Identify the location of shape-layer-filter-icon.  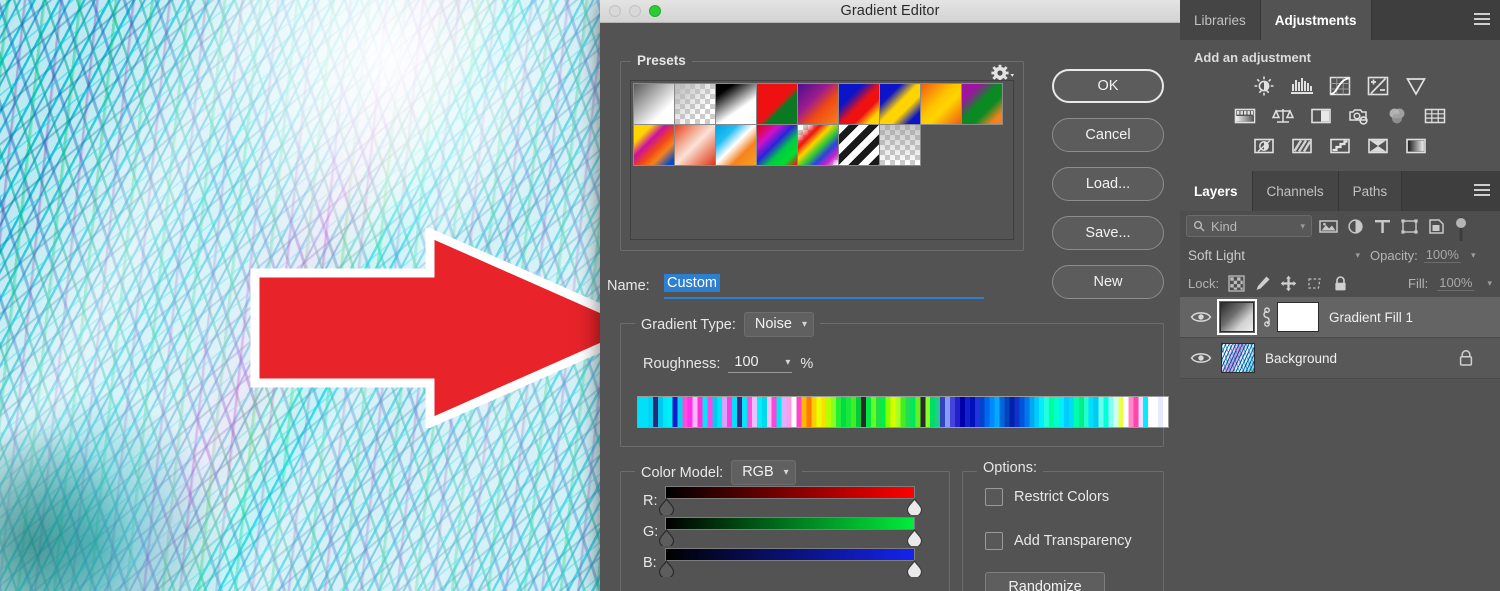
(1409, 226).